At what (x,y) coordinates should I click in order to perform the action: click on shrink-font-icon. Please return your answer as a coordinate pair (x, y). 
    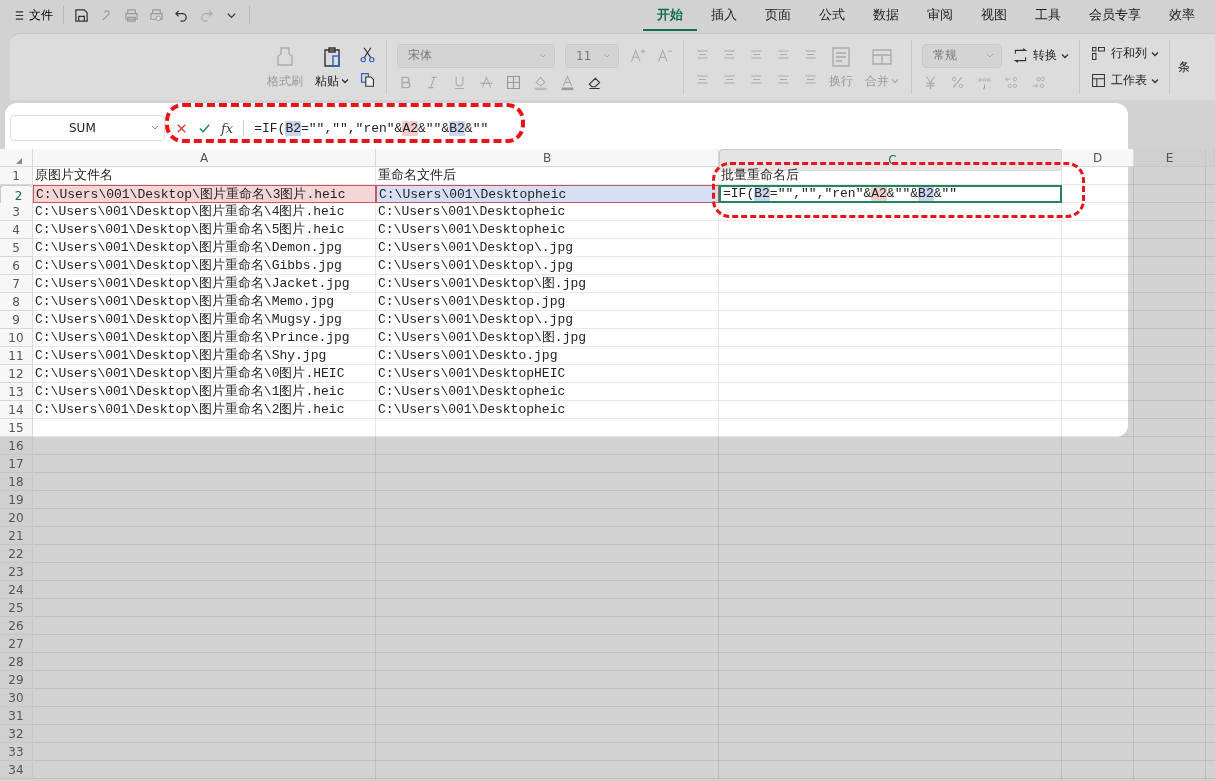
    Looking at the image, I should click on (664, 55).